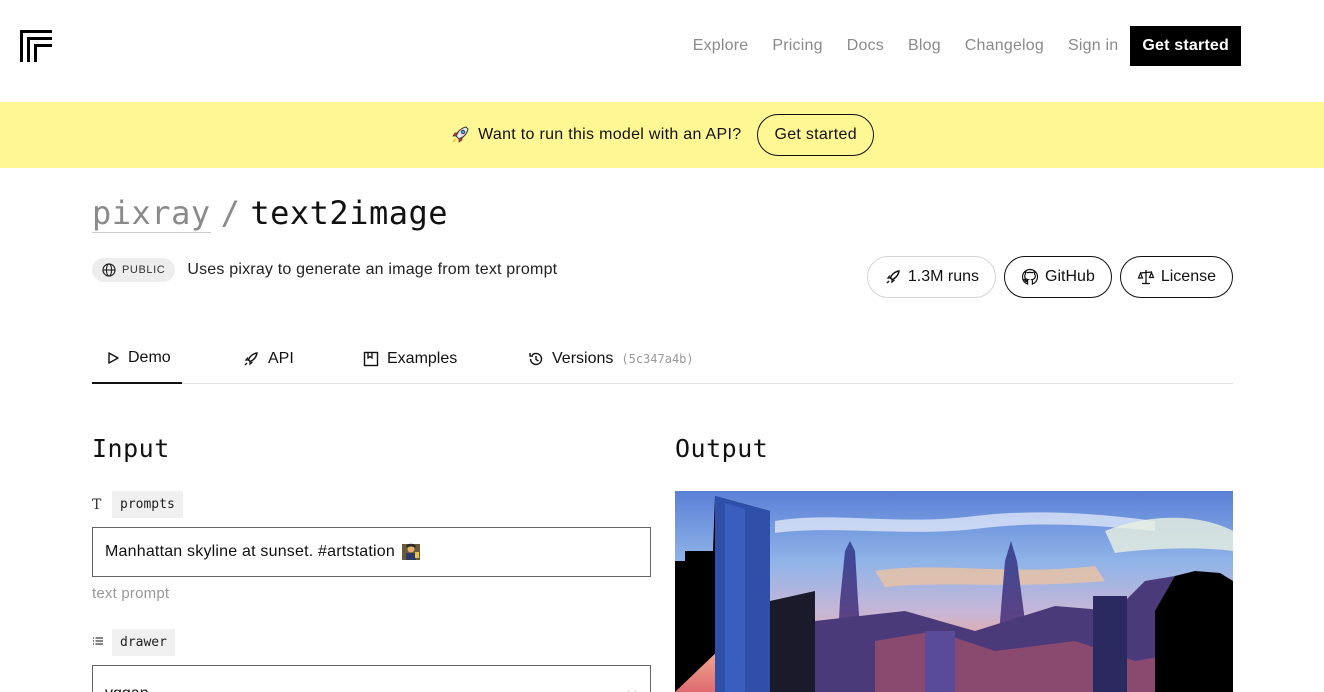 Image resolution: width=1324 pixels, height=692 pixels. What do you see at coordinates (36, 46) in the screenshot?
I see `logo-icon` at bounding box center [36, 46].